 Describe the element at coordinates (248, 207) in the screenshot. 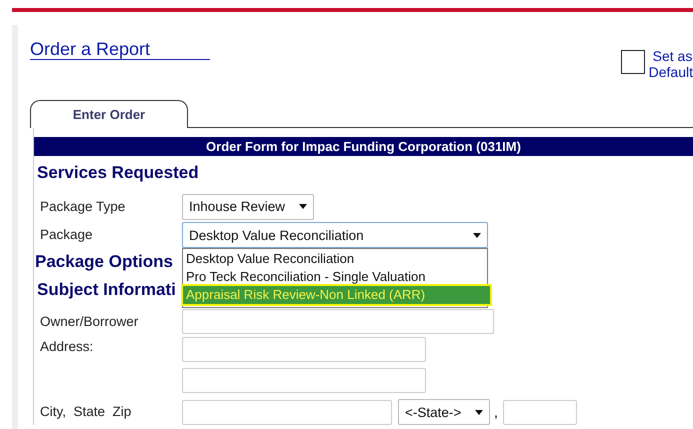

I see `package-type-select: Inhouse Review` at that location.